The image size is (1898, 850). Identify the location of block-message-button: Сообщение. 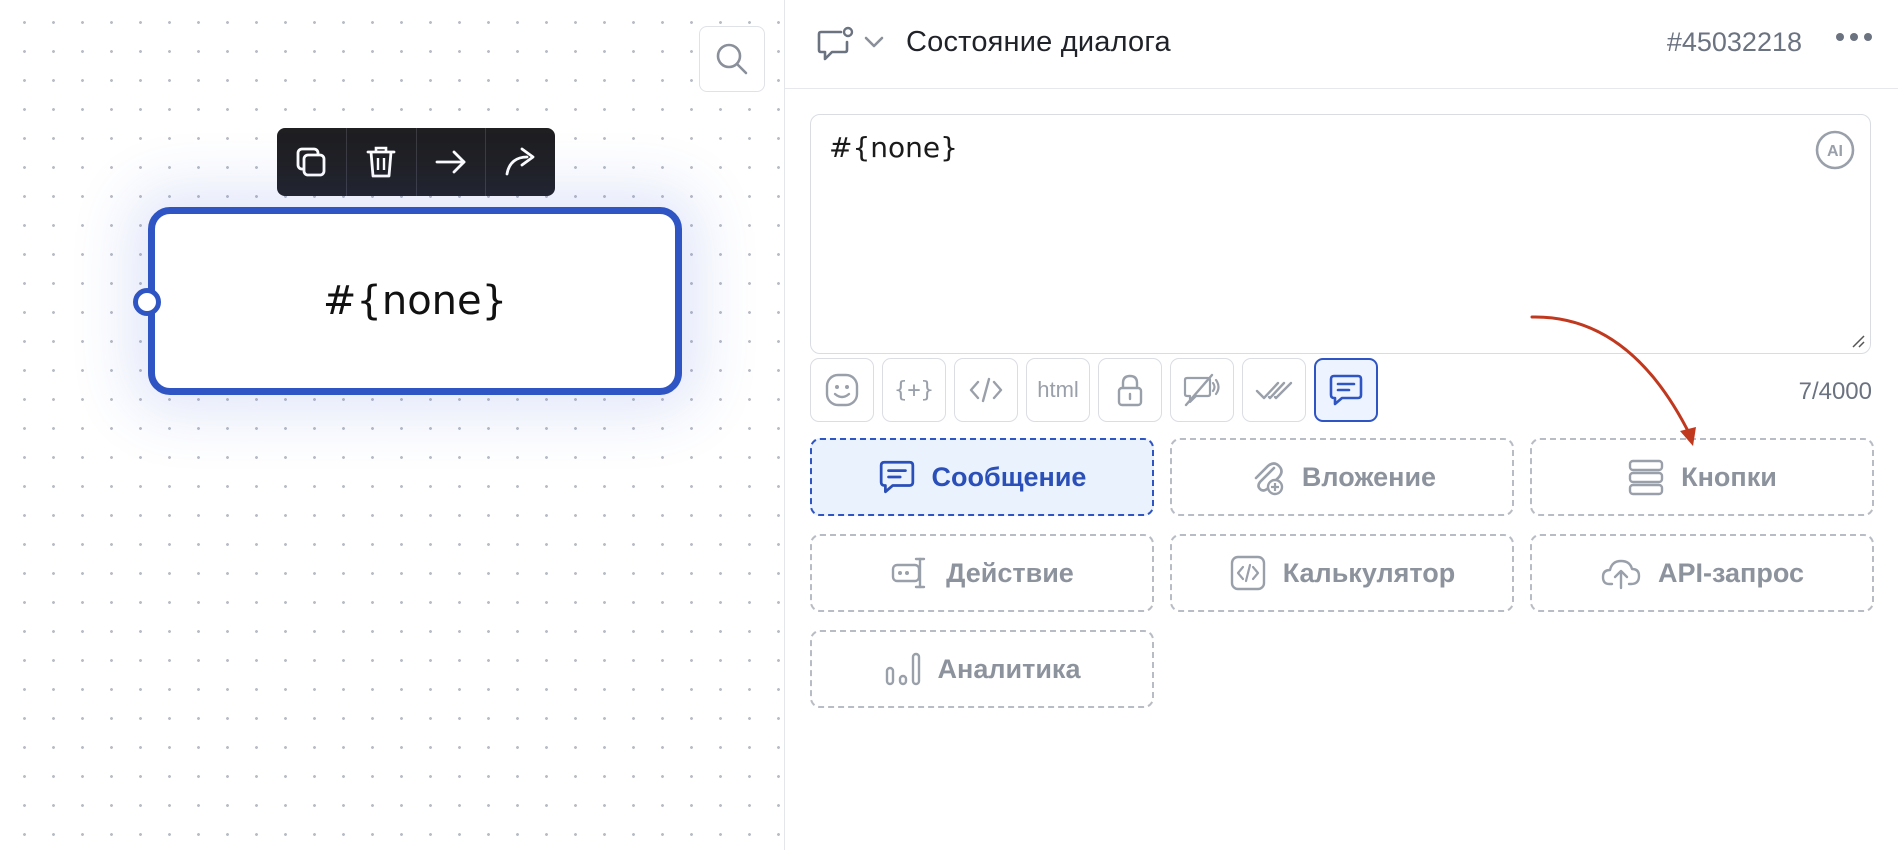
(982, 477).